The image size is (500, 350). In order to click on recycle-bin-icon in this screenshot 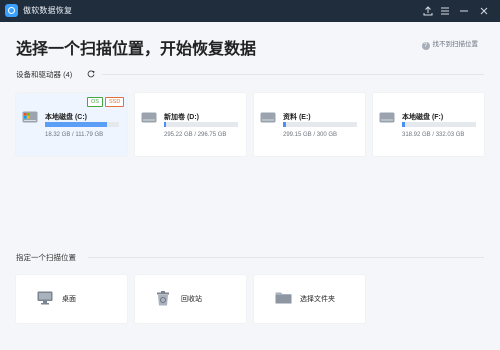, I will do `click(163, 298)`.